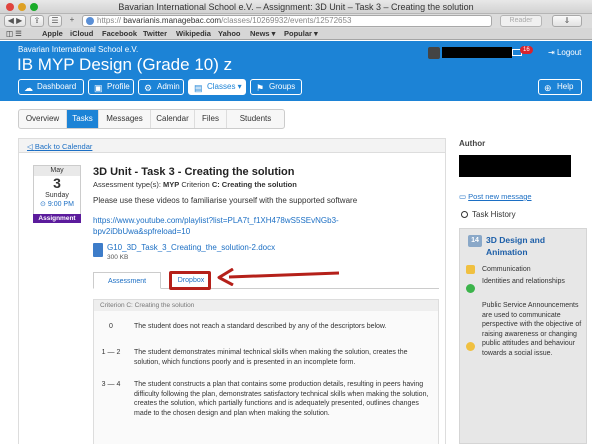 This screenshot has width=592, height=444. I want to click on tab-students: Students, so click(255, 119).